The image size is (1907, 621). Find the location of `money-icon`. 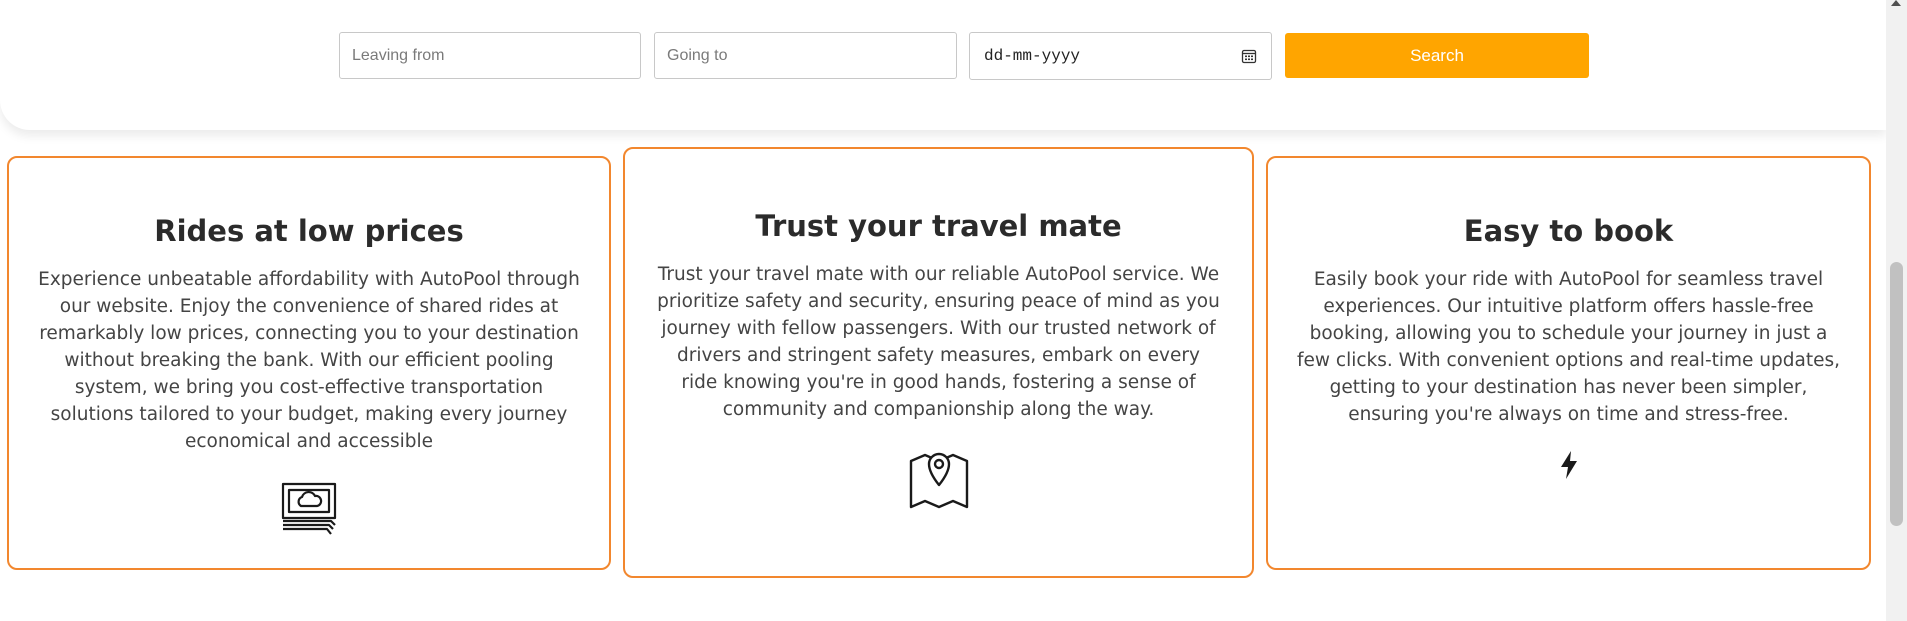

money-icon is located at coordinates (309, 508).